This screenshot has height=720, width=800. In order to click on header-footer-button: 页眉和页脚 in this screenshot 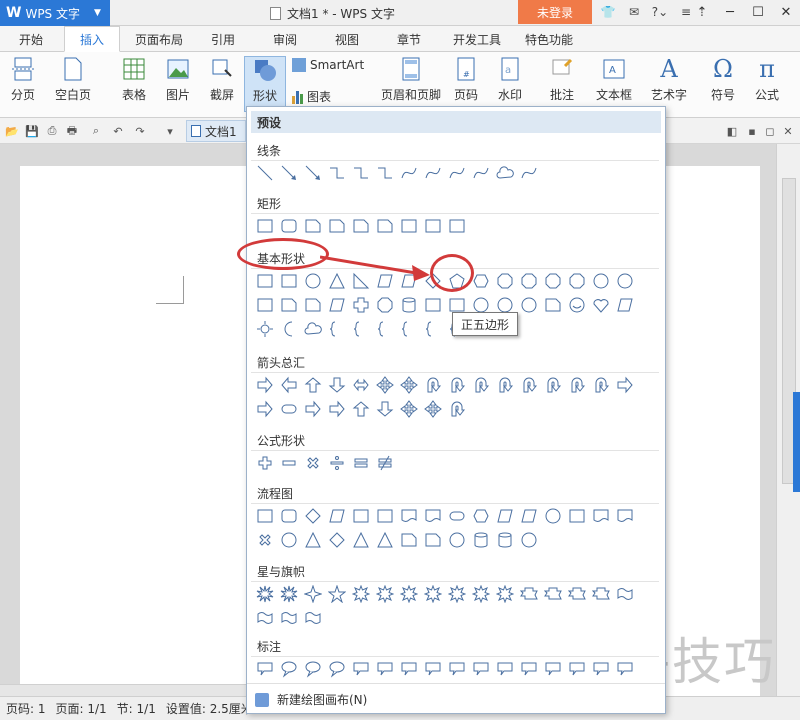, I will do `click(411, 84)`.